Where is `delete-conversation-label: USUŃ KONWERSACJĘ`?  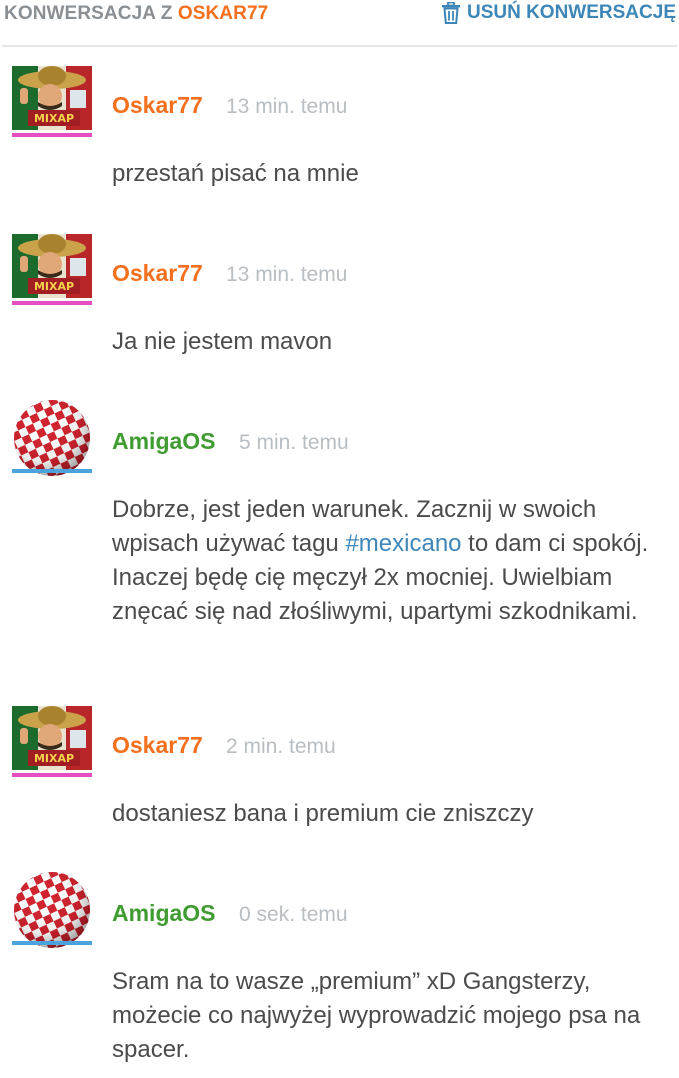
delete-conversation-label: USUŃ KONWERSACJĘ is located at coordinates (571, 12).